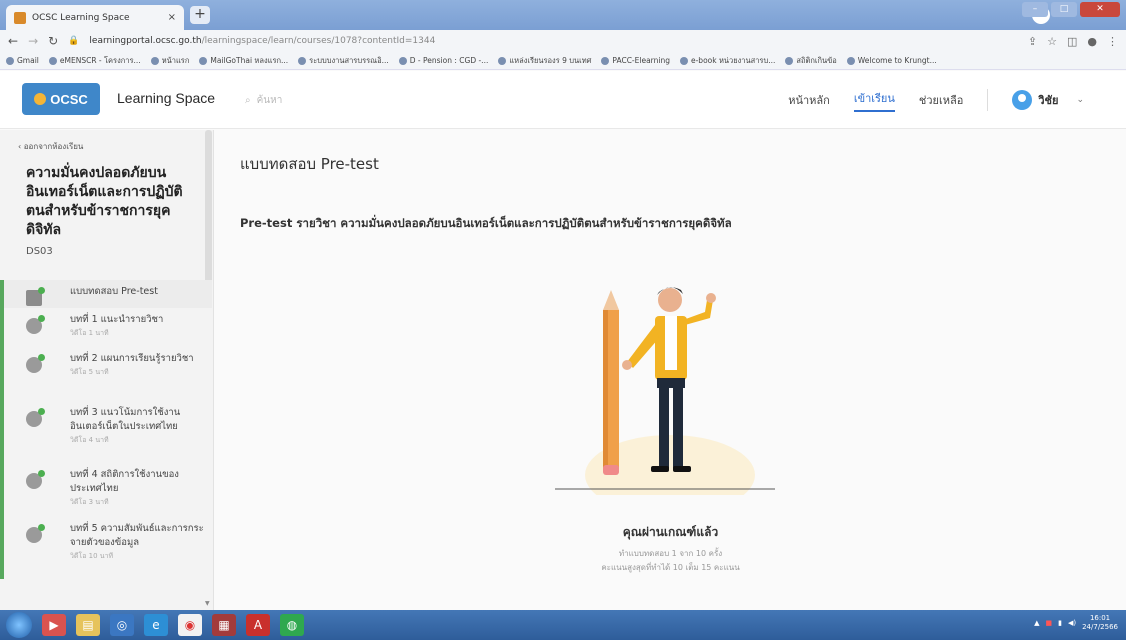  I want to click on reload-icon: ↻, so click(53, 41).